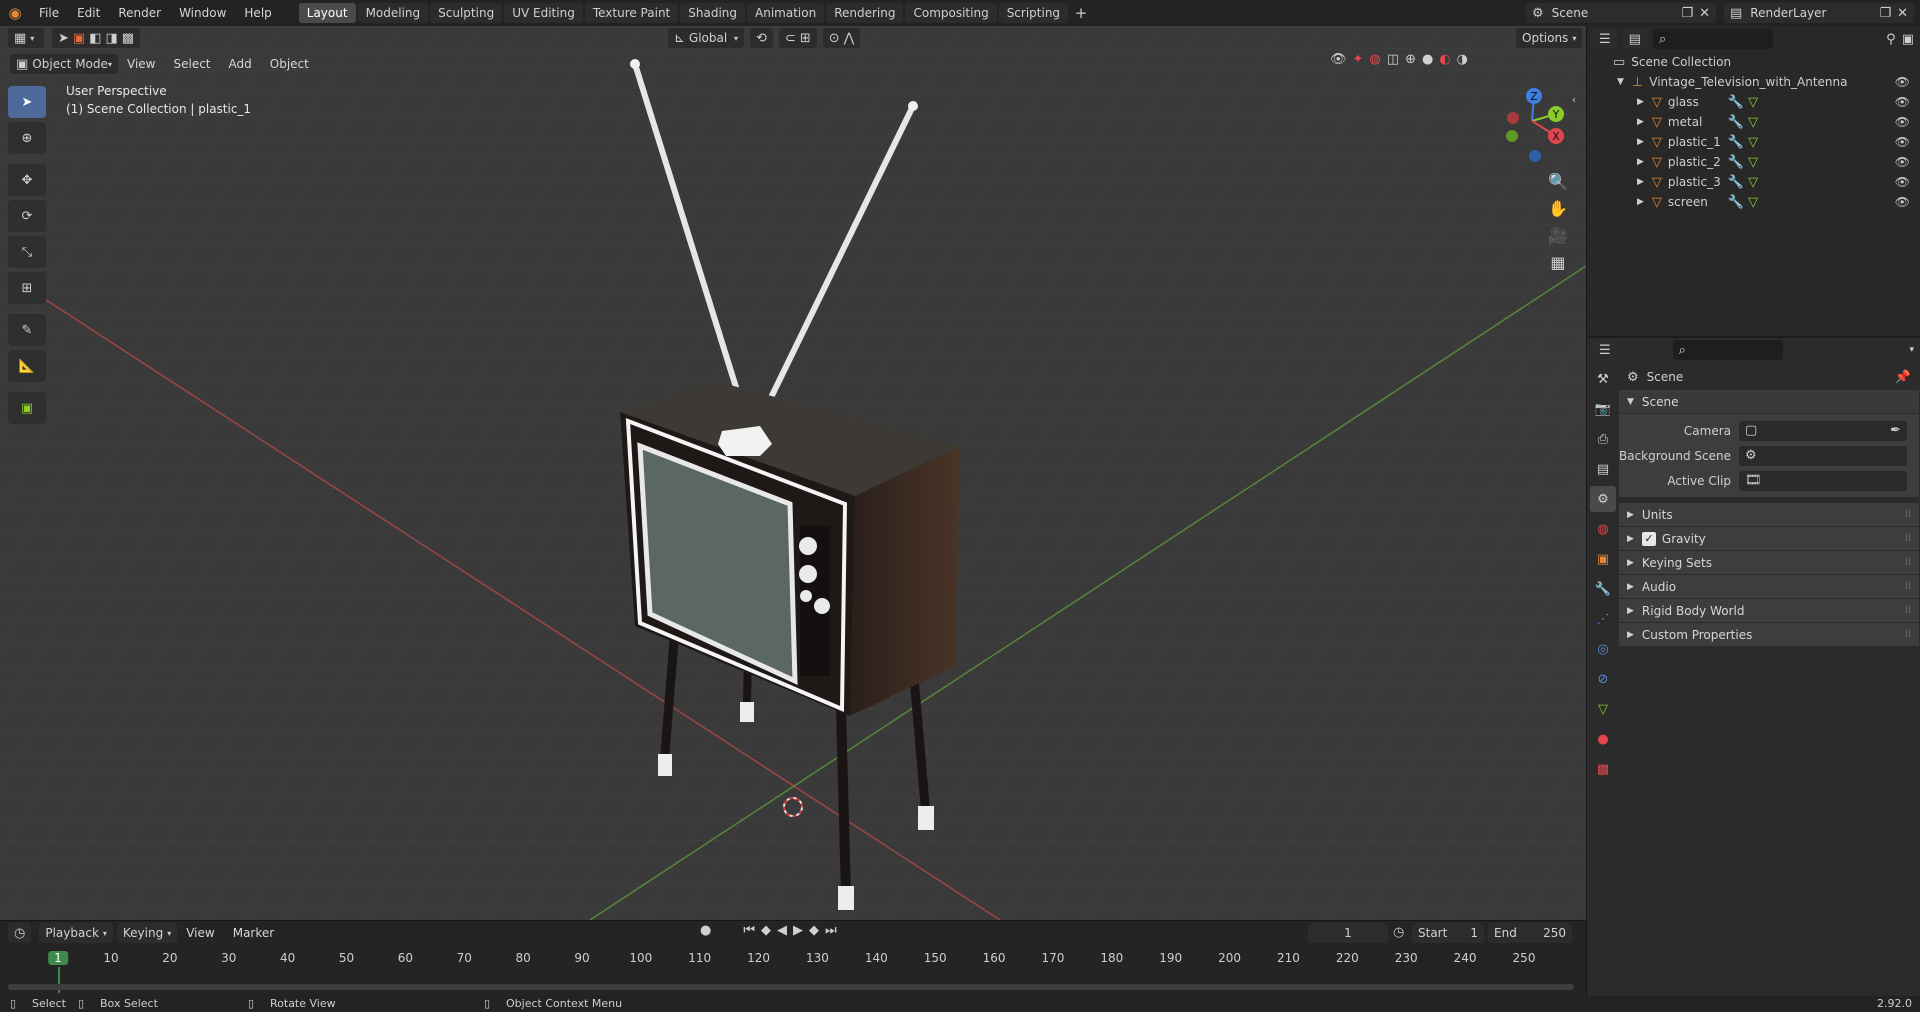  What do you see at coordinates (814, 930) in the screenshot?
I see `next-keyframe-icon: ◆` at bounding box center [814, 930].